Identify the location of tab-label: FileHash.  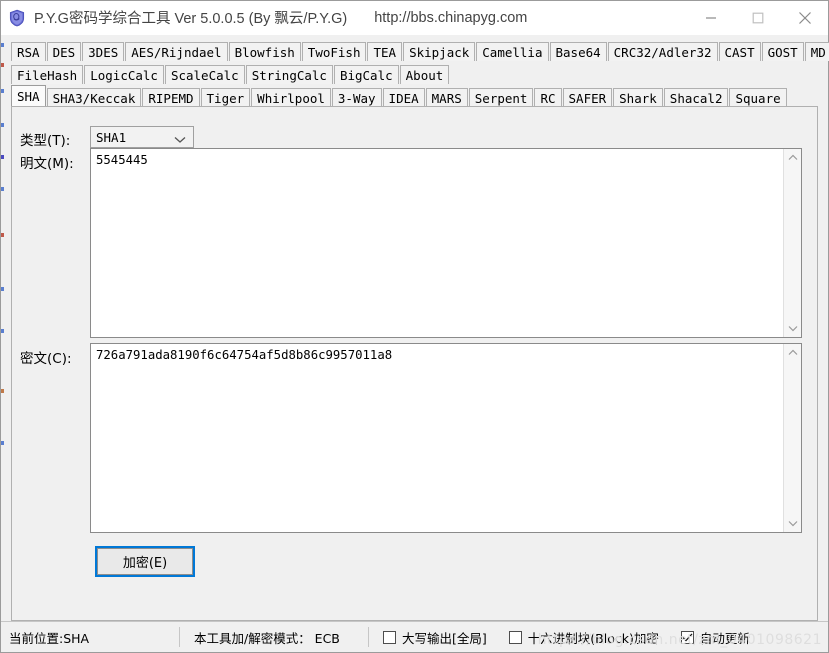
(47, 75).